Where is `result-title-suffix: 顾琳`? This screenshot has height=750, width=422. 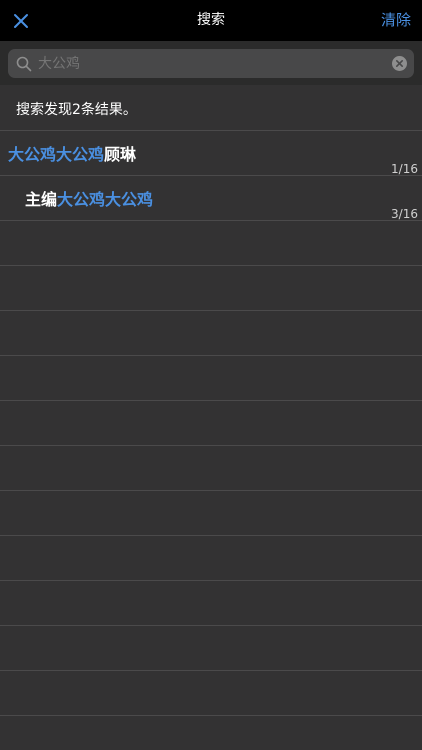 result-title-suffix: 顾琳 is located at coordinates (120, 154).